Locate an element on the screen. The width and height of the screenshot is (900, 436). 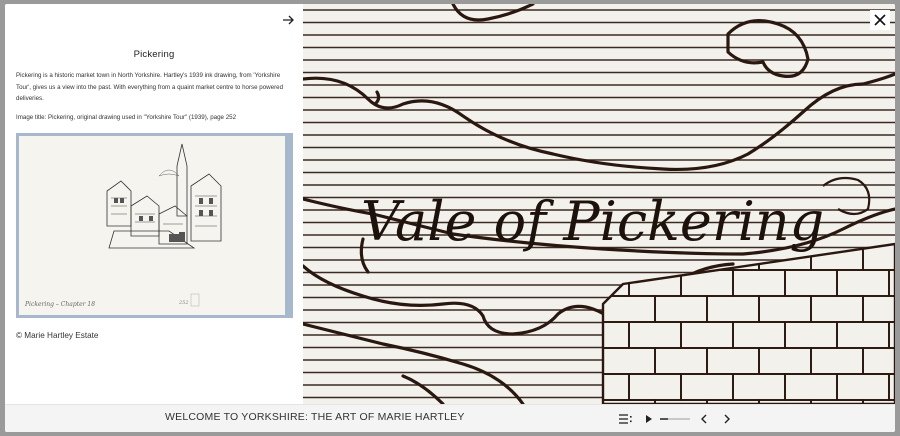
image-credit: © Marie Hartley Estate is located at coordinates (57, 335).